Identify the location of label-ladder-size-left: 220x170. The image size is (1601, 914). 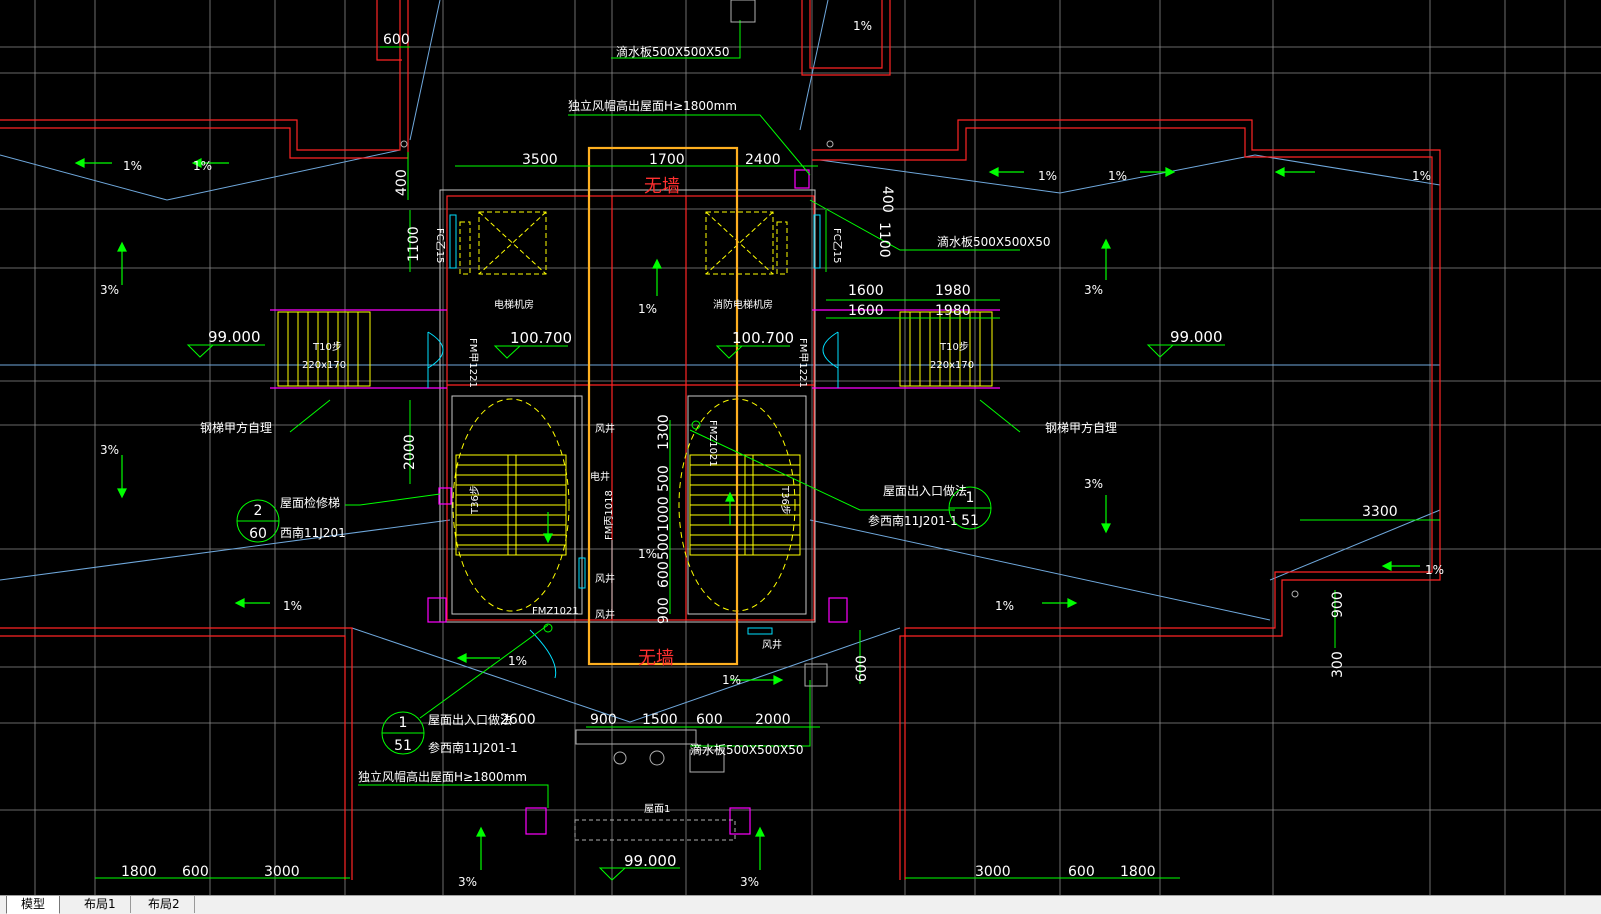
(324, 365).